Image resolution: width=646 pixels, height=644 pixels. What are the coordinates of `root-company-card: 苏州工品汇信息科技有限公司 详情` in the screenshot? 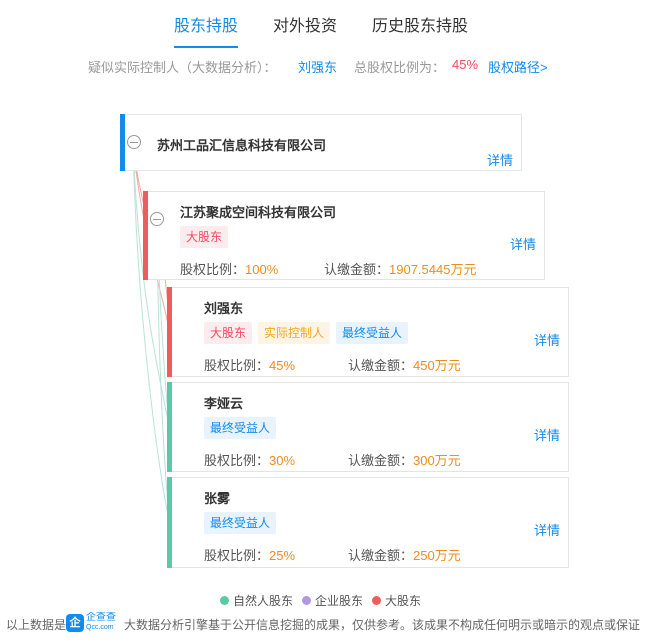 It's located at (321, 142).